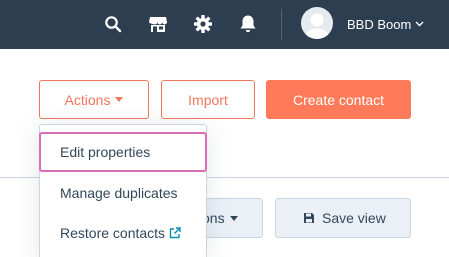 The image size is (449, 257). I want to click on menu-item-manage-duplicates: Manage duplicates, so click(123, 193).